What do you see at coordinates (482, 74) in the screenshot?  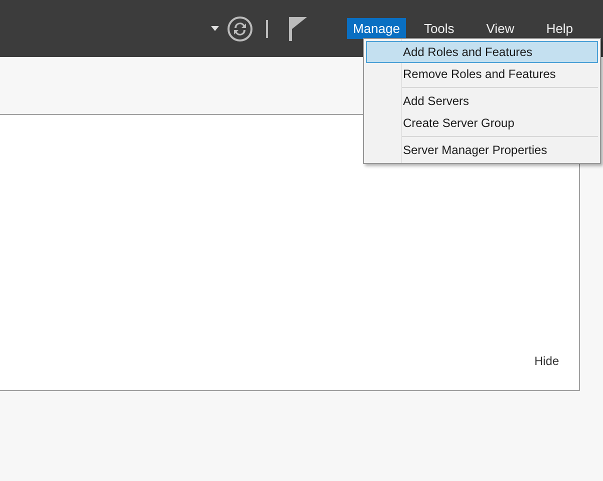 I see `menu-item: Remove Roles and Features` at bounding box center [482, 74].